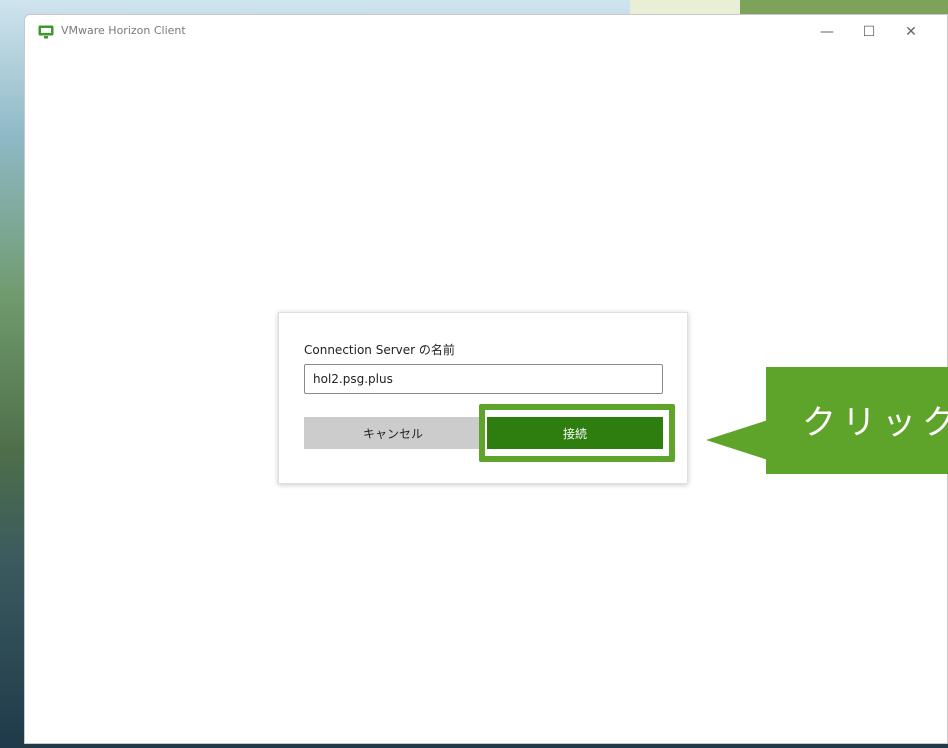 Image resolution: width=948 pixels, height=748 pixels. I want to click on window-title: VMware Horizon Client, so click(123, 30).